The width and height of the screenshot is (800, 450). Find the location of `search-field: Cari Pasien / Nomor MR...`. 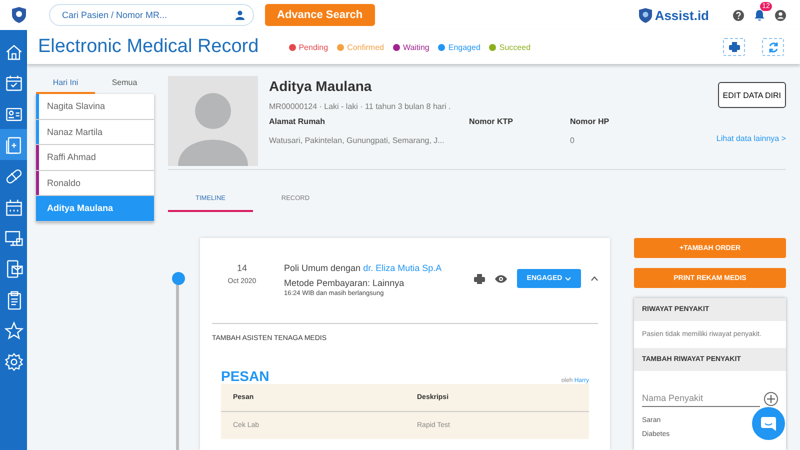

search-field: Cari Pasien / Nomor MR... is located at coordinates (151, 15).